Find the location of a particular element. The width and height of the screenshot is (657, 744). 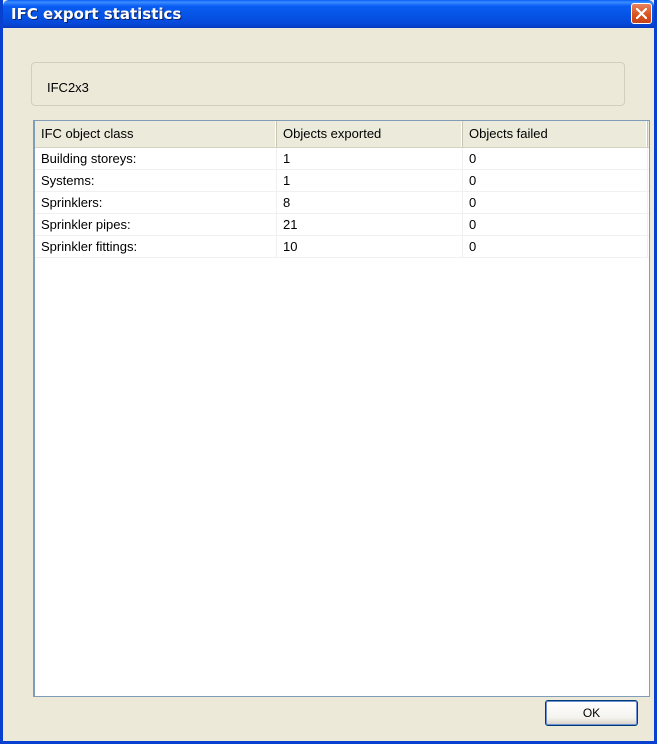

close-icon is located at coordinates (641, 13).